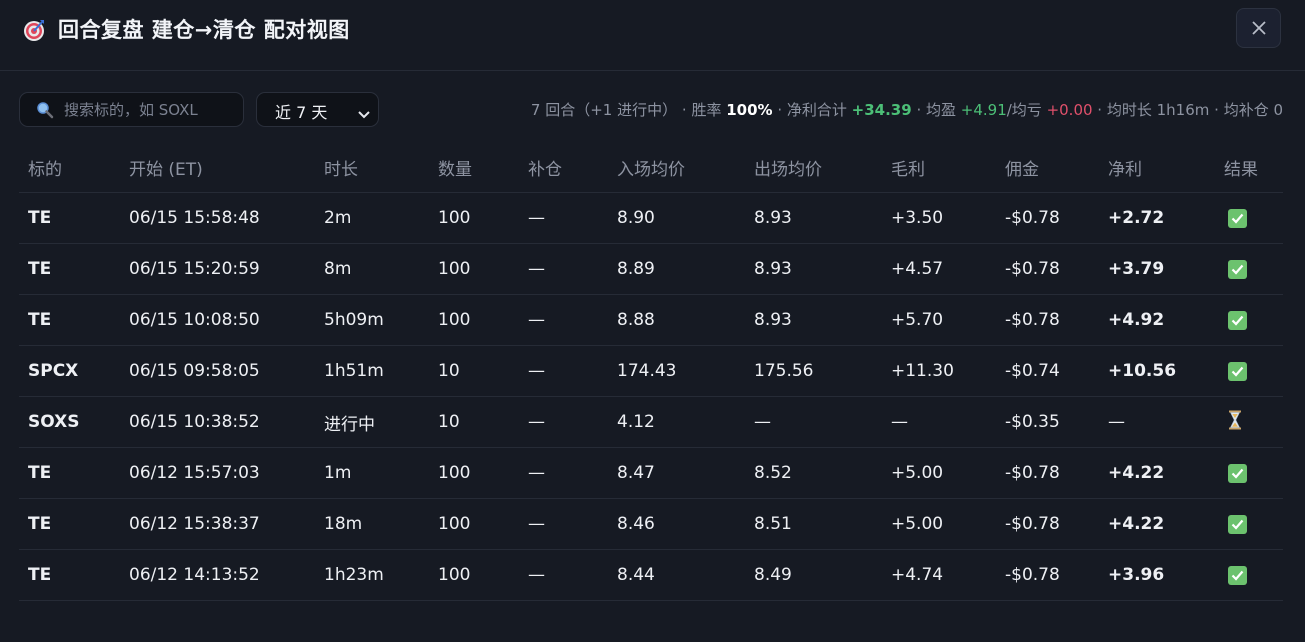  What do you see at coordinates (813, 422) in the screenshot?
I see `cell-exit: —` at bounding box center [813, 422].